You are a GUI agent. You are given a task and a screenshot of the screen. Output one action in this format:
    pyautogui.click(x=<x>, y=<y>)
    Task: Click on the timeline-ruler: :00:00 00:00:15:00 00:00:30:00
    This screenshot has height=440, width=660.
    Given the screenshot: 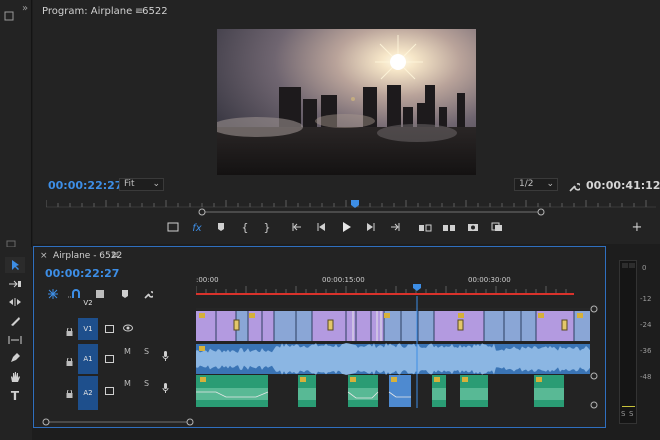 What is the action you would take?
    pyautogui.click(x=393, y=285)
    